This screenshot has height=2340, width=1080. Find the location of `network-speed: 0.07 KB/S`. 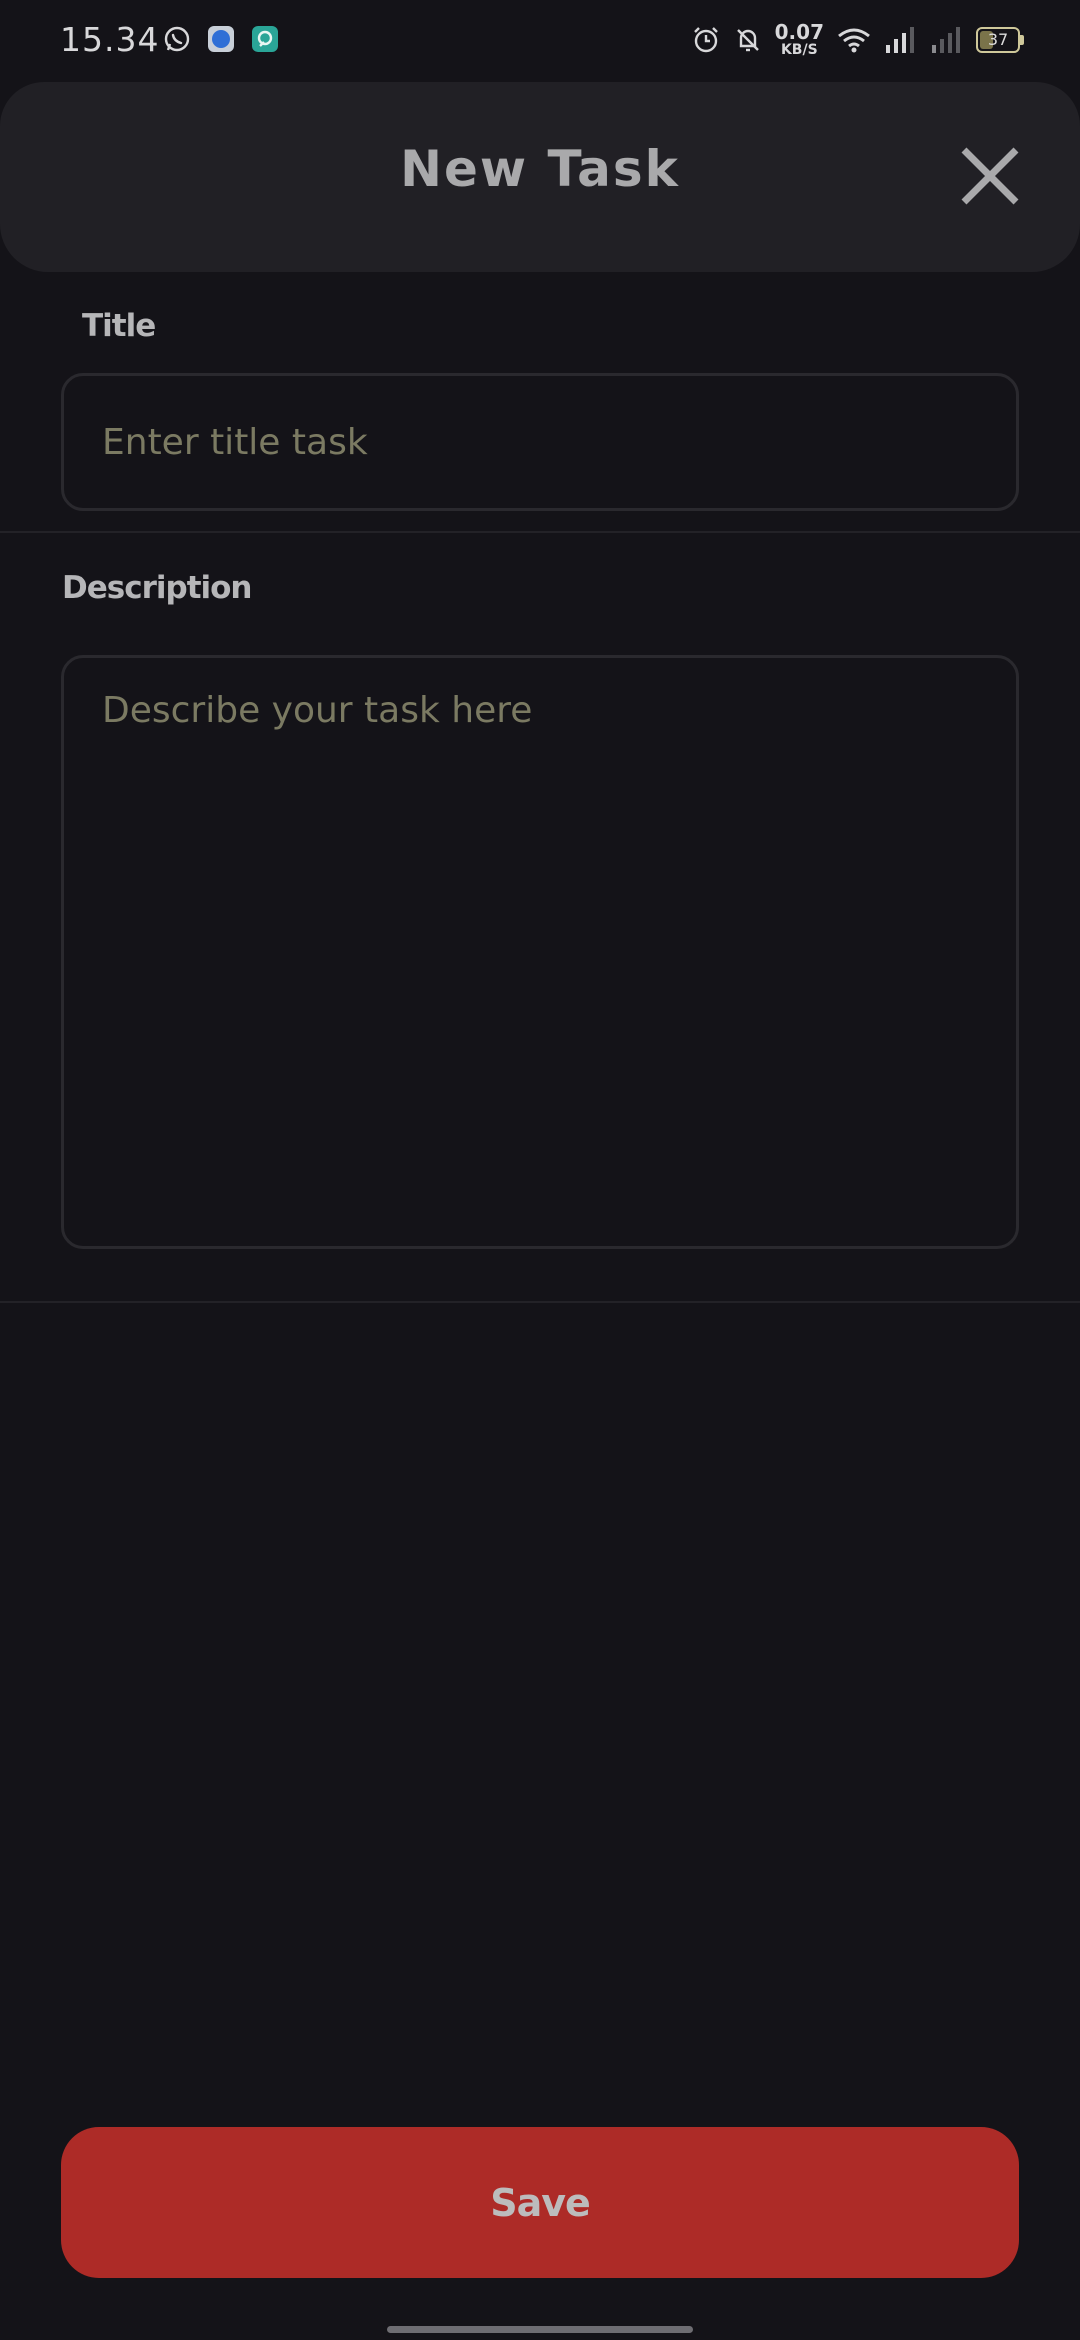

network-speed: 0.07 KB/S is located at coordinates (799, 39).